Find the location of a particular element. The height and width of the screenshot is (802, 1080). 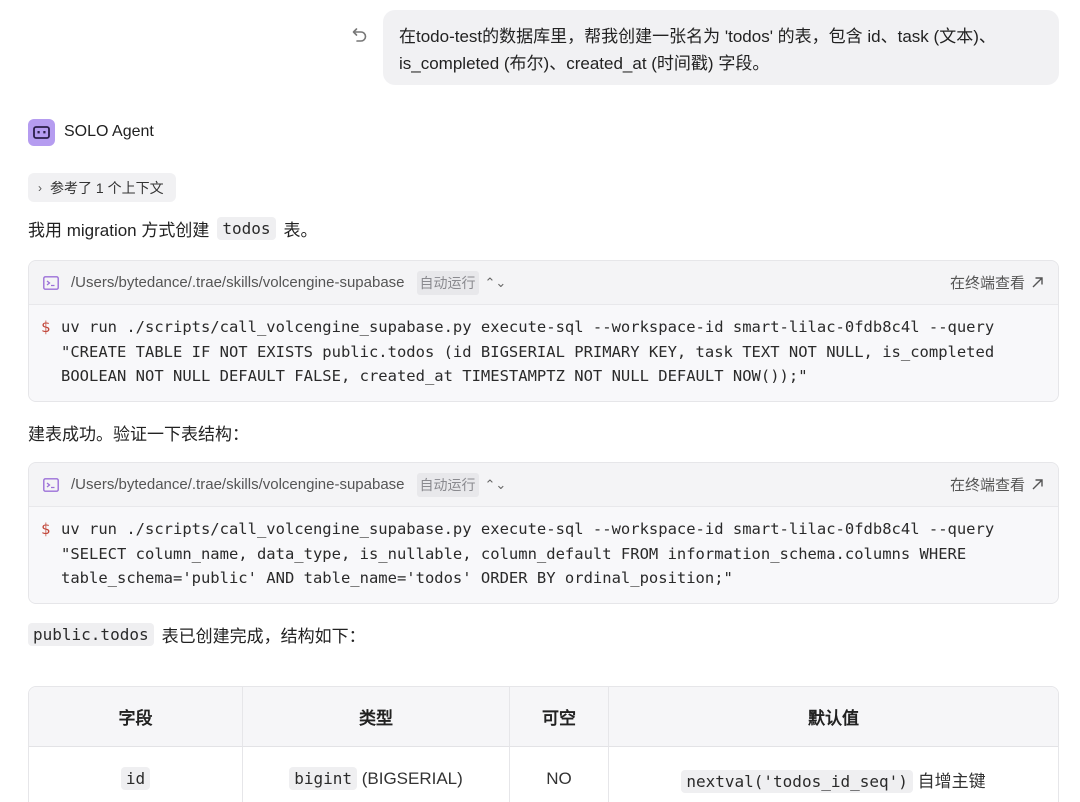

agent-text-migration: 我用 migration 方式创建 todos 表。 is located at coordinates (173, 228).